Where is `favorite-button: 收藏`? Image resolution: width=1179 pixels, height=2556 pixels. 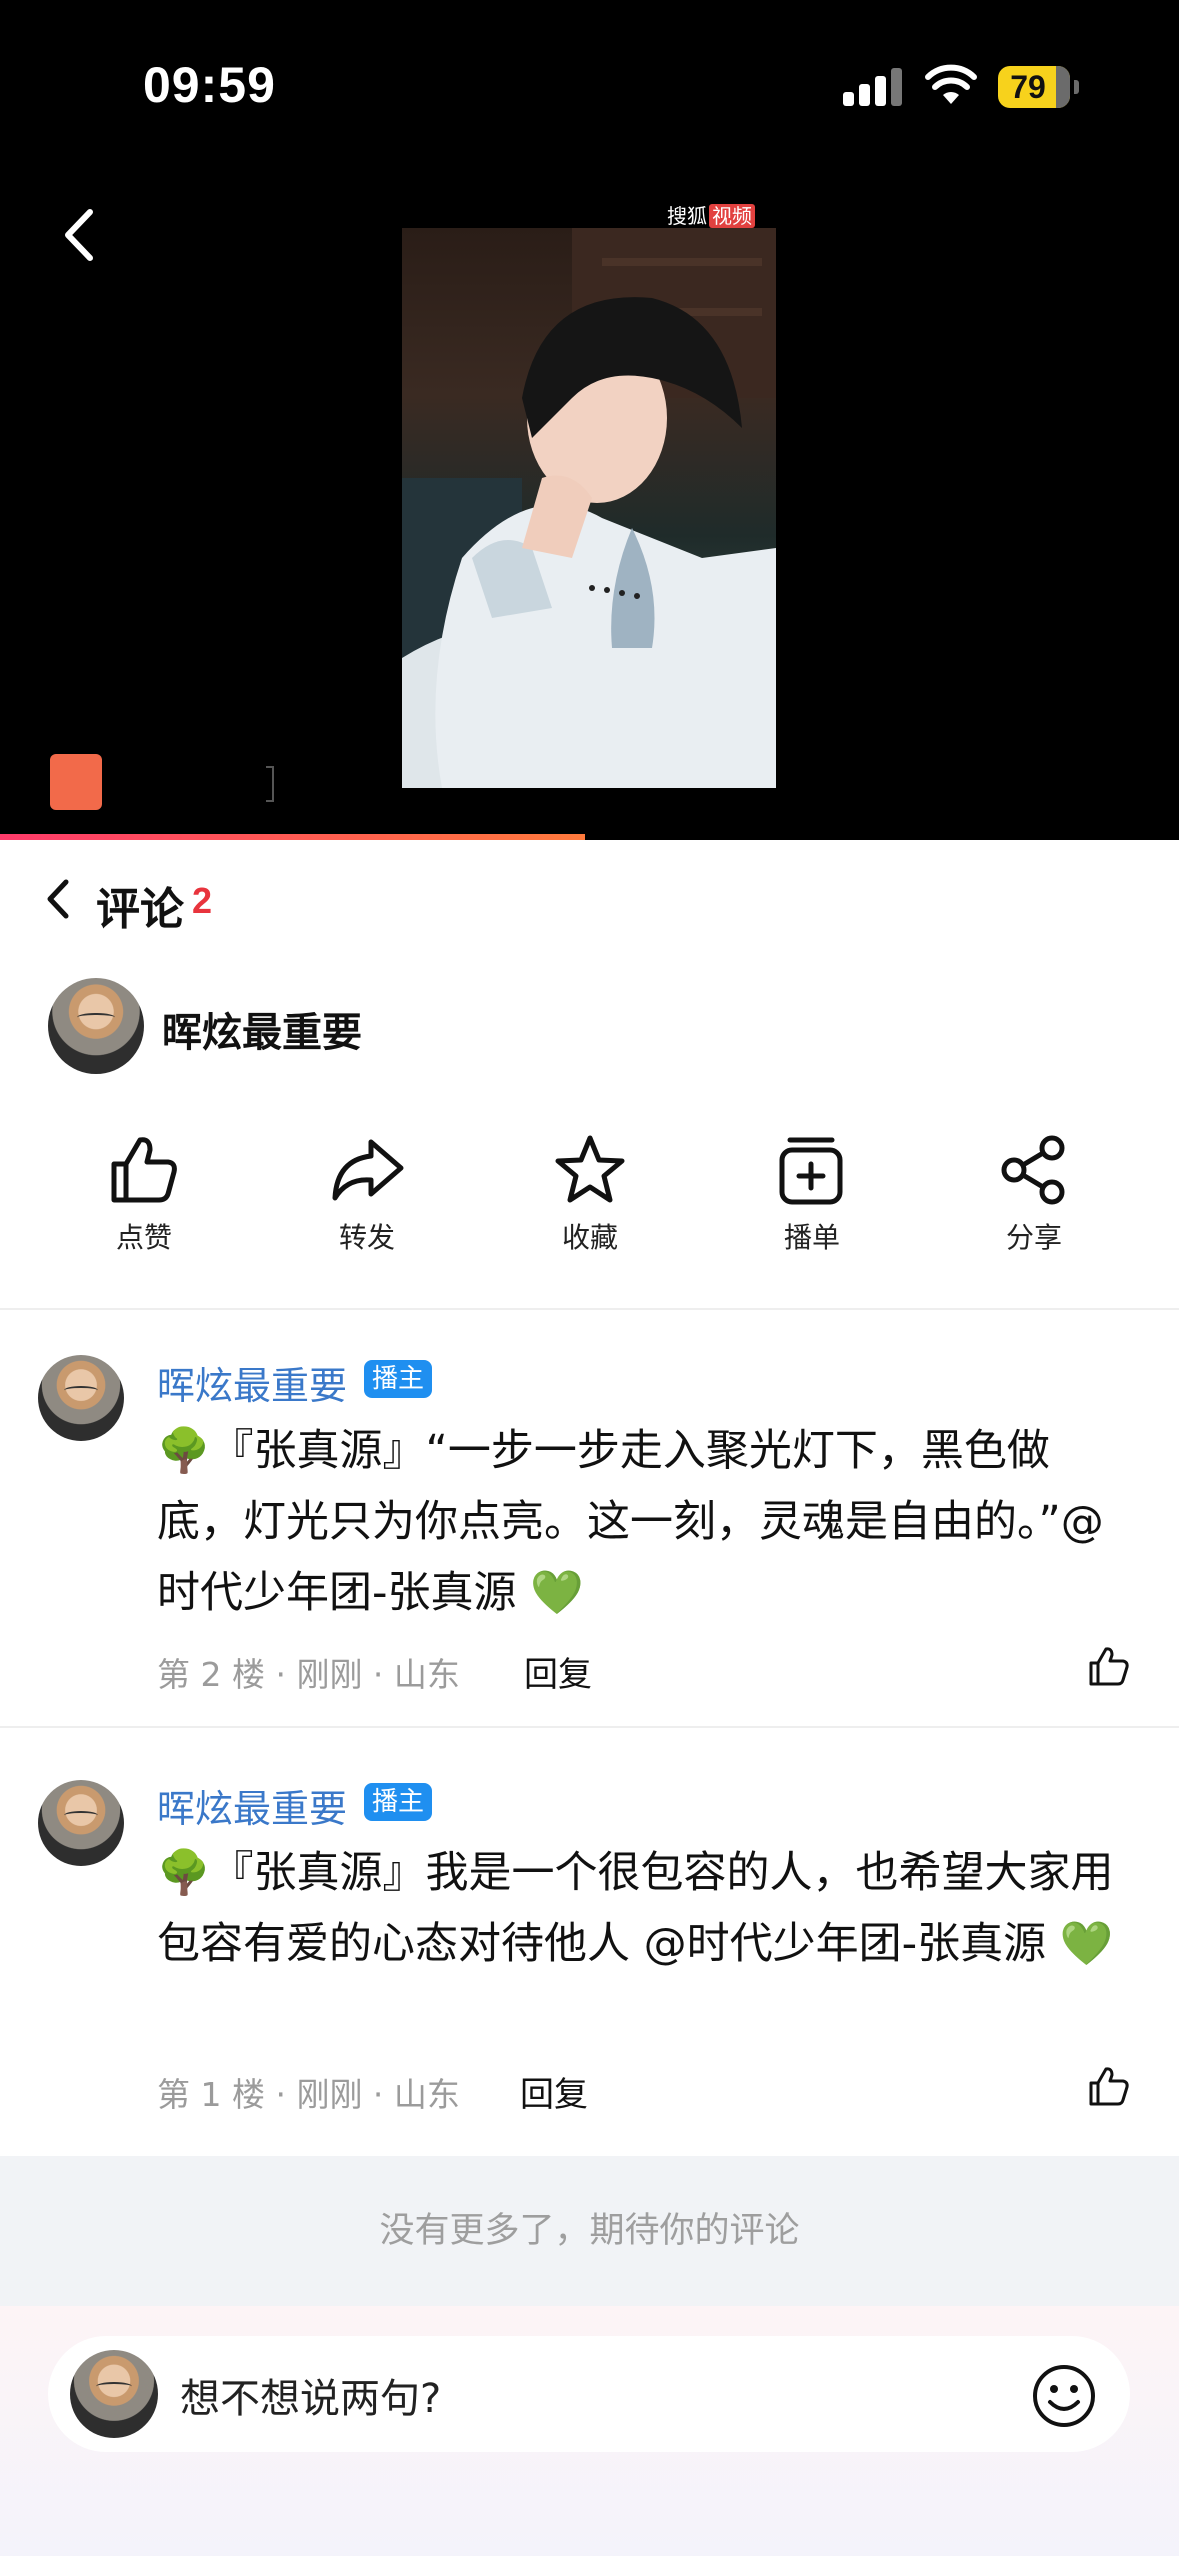 favorite-button: 收藏 is located at coordinates (590, 1200).